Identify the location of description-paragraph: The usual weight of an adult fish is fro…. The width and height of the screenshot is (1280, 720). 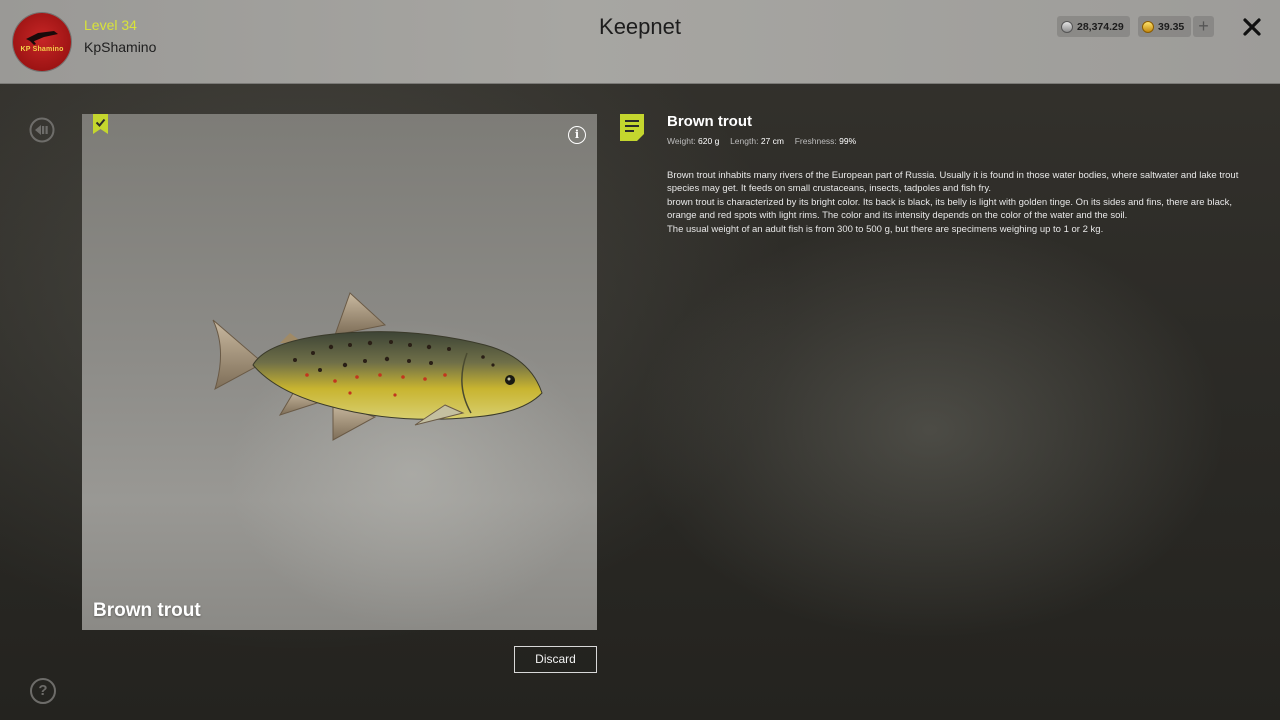
(885, 229).